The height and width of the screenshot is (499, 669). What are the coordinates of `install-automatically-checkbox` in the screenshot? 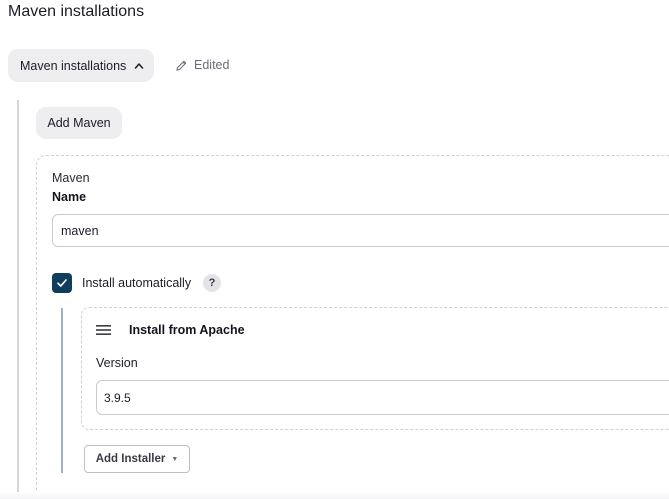 It's located at (62, 283).